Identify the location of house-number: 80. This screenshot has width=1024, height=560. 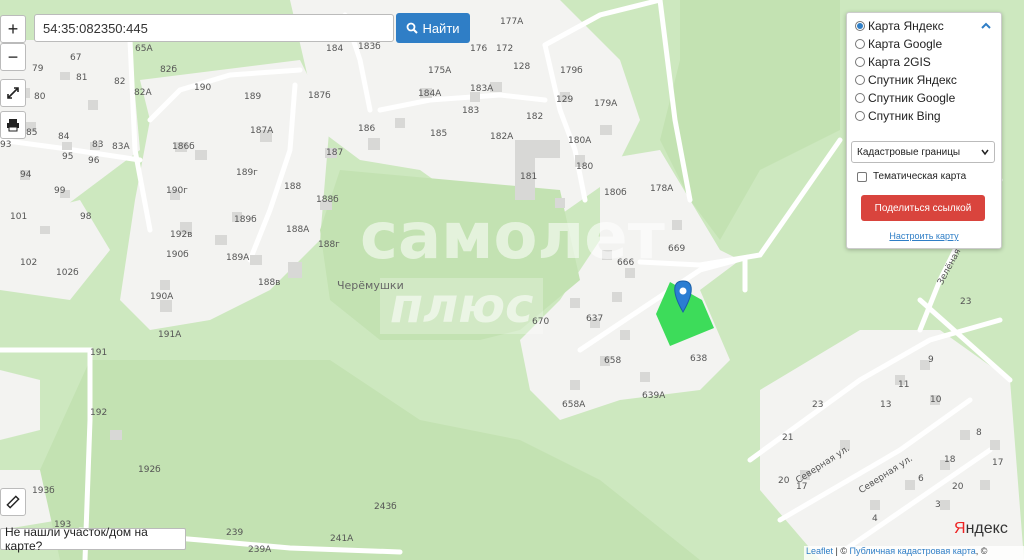
(40, 97).